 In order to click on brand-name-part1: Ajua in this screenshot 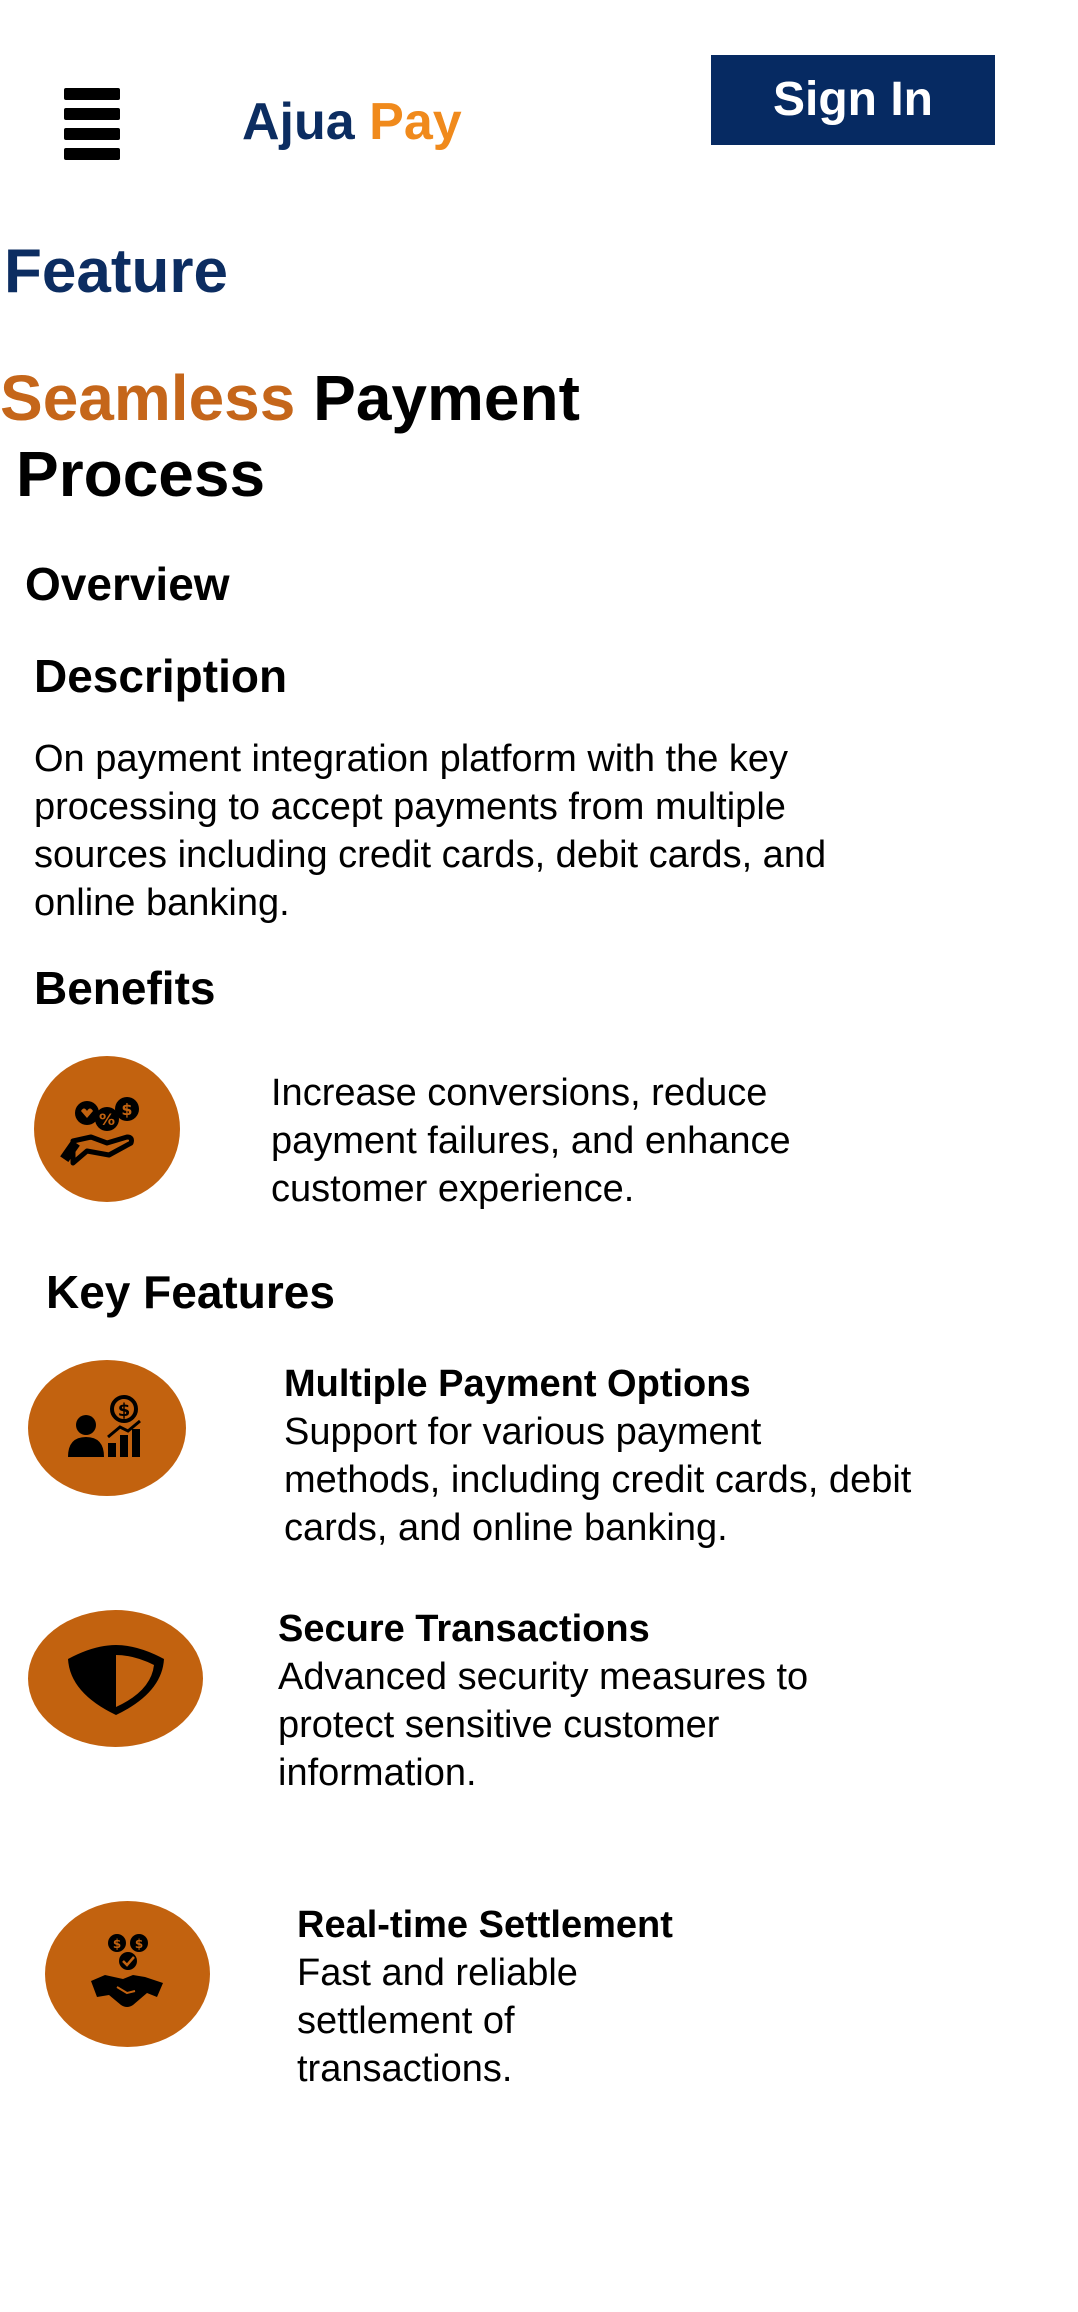, I will do `click(298, 122)`.